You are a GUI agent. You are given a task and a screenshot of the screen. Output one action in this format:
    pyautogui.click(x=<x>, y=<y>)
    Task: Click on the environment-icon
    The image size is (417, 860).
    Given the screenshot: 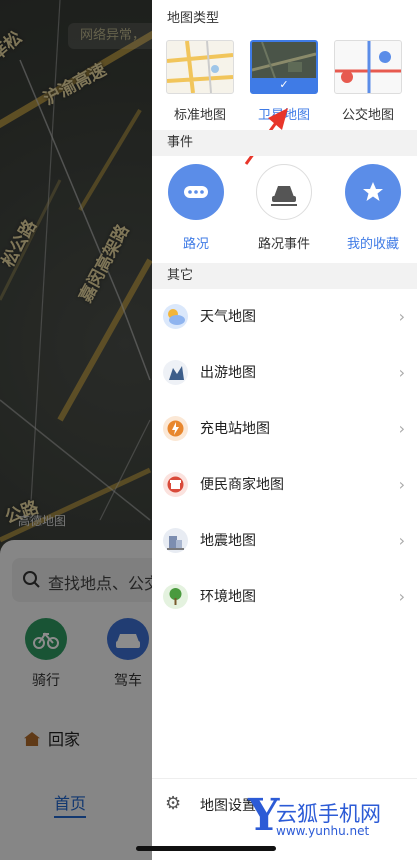 What is the action you would take?
    pyautogui.click(x=175, y=596)
    